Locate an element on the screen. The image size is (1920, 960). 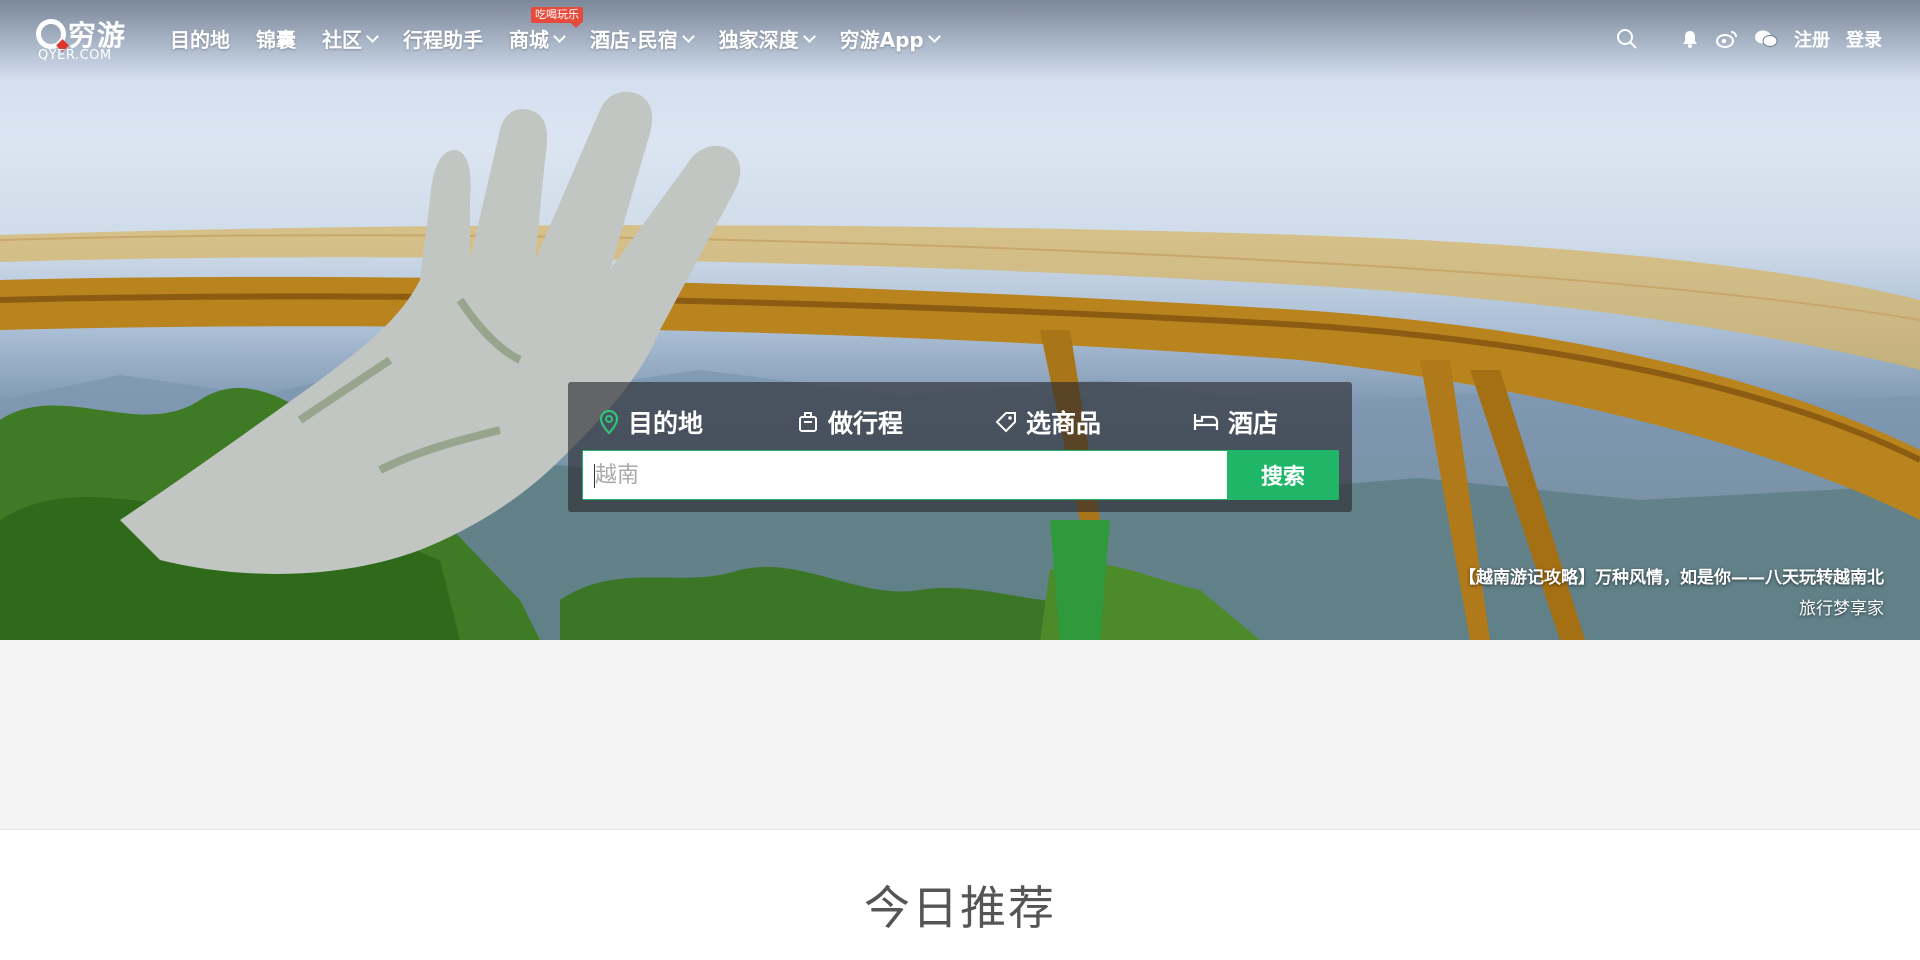
nav-right-tools: 注册 登录 is located at coordinates (1741, 39).